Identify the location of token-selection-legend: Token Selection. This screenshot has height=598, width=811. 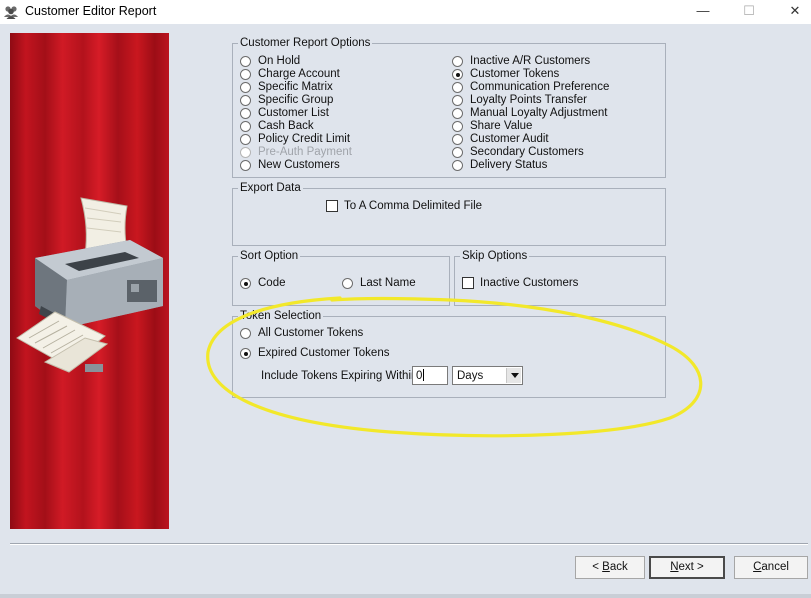
(281, 316).